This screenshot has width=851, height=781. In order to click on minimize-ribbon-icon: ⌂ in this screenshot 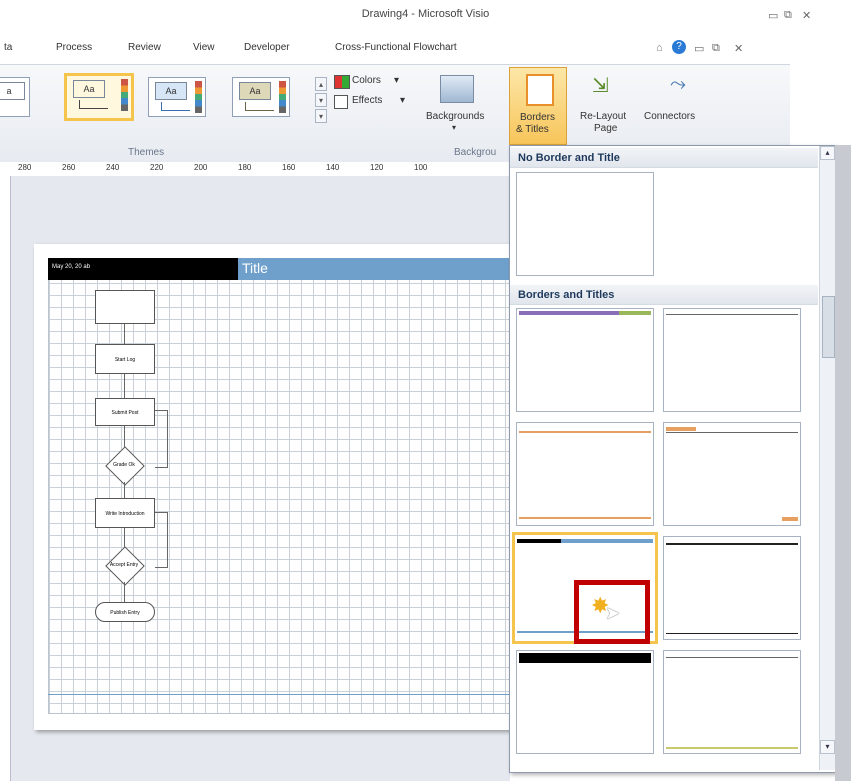, I will do `click(659, 48)`.